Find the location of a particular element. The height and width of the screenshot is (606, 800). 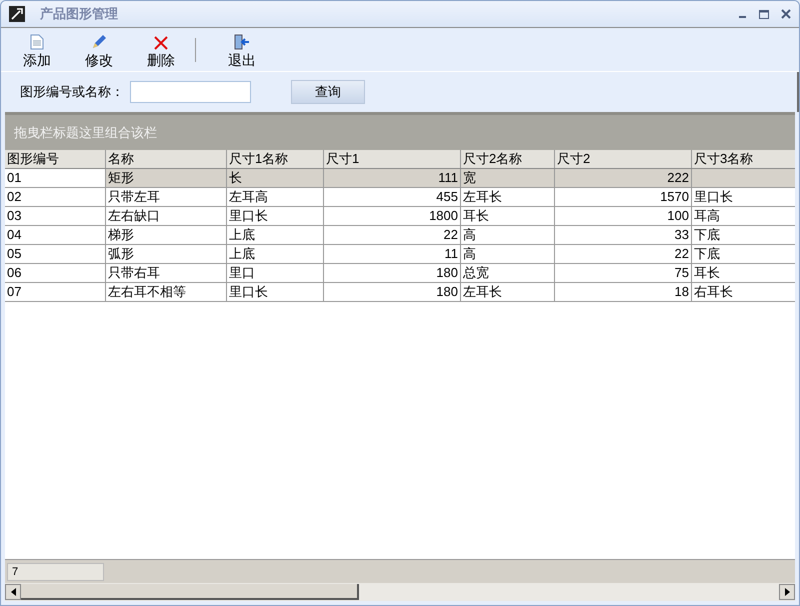

door-exit-icon is located at coordinates (242, 42).